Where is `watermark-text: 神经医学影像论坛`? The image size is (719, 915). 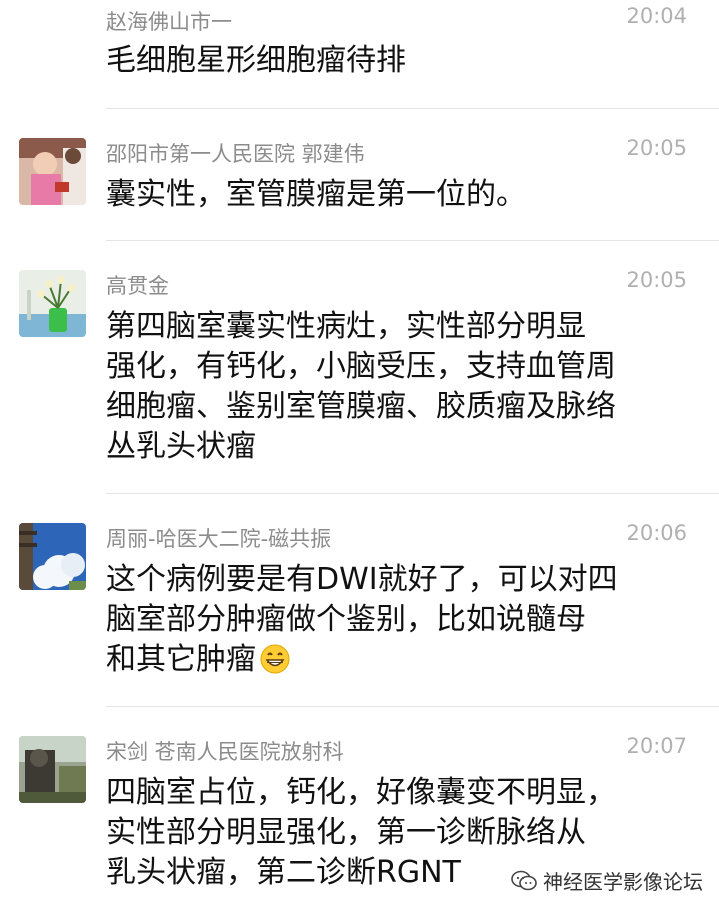
watermark-text: 神经医学影像论坛 is located at coordinates (623, 882).